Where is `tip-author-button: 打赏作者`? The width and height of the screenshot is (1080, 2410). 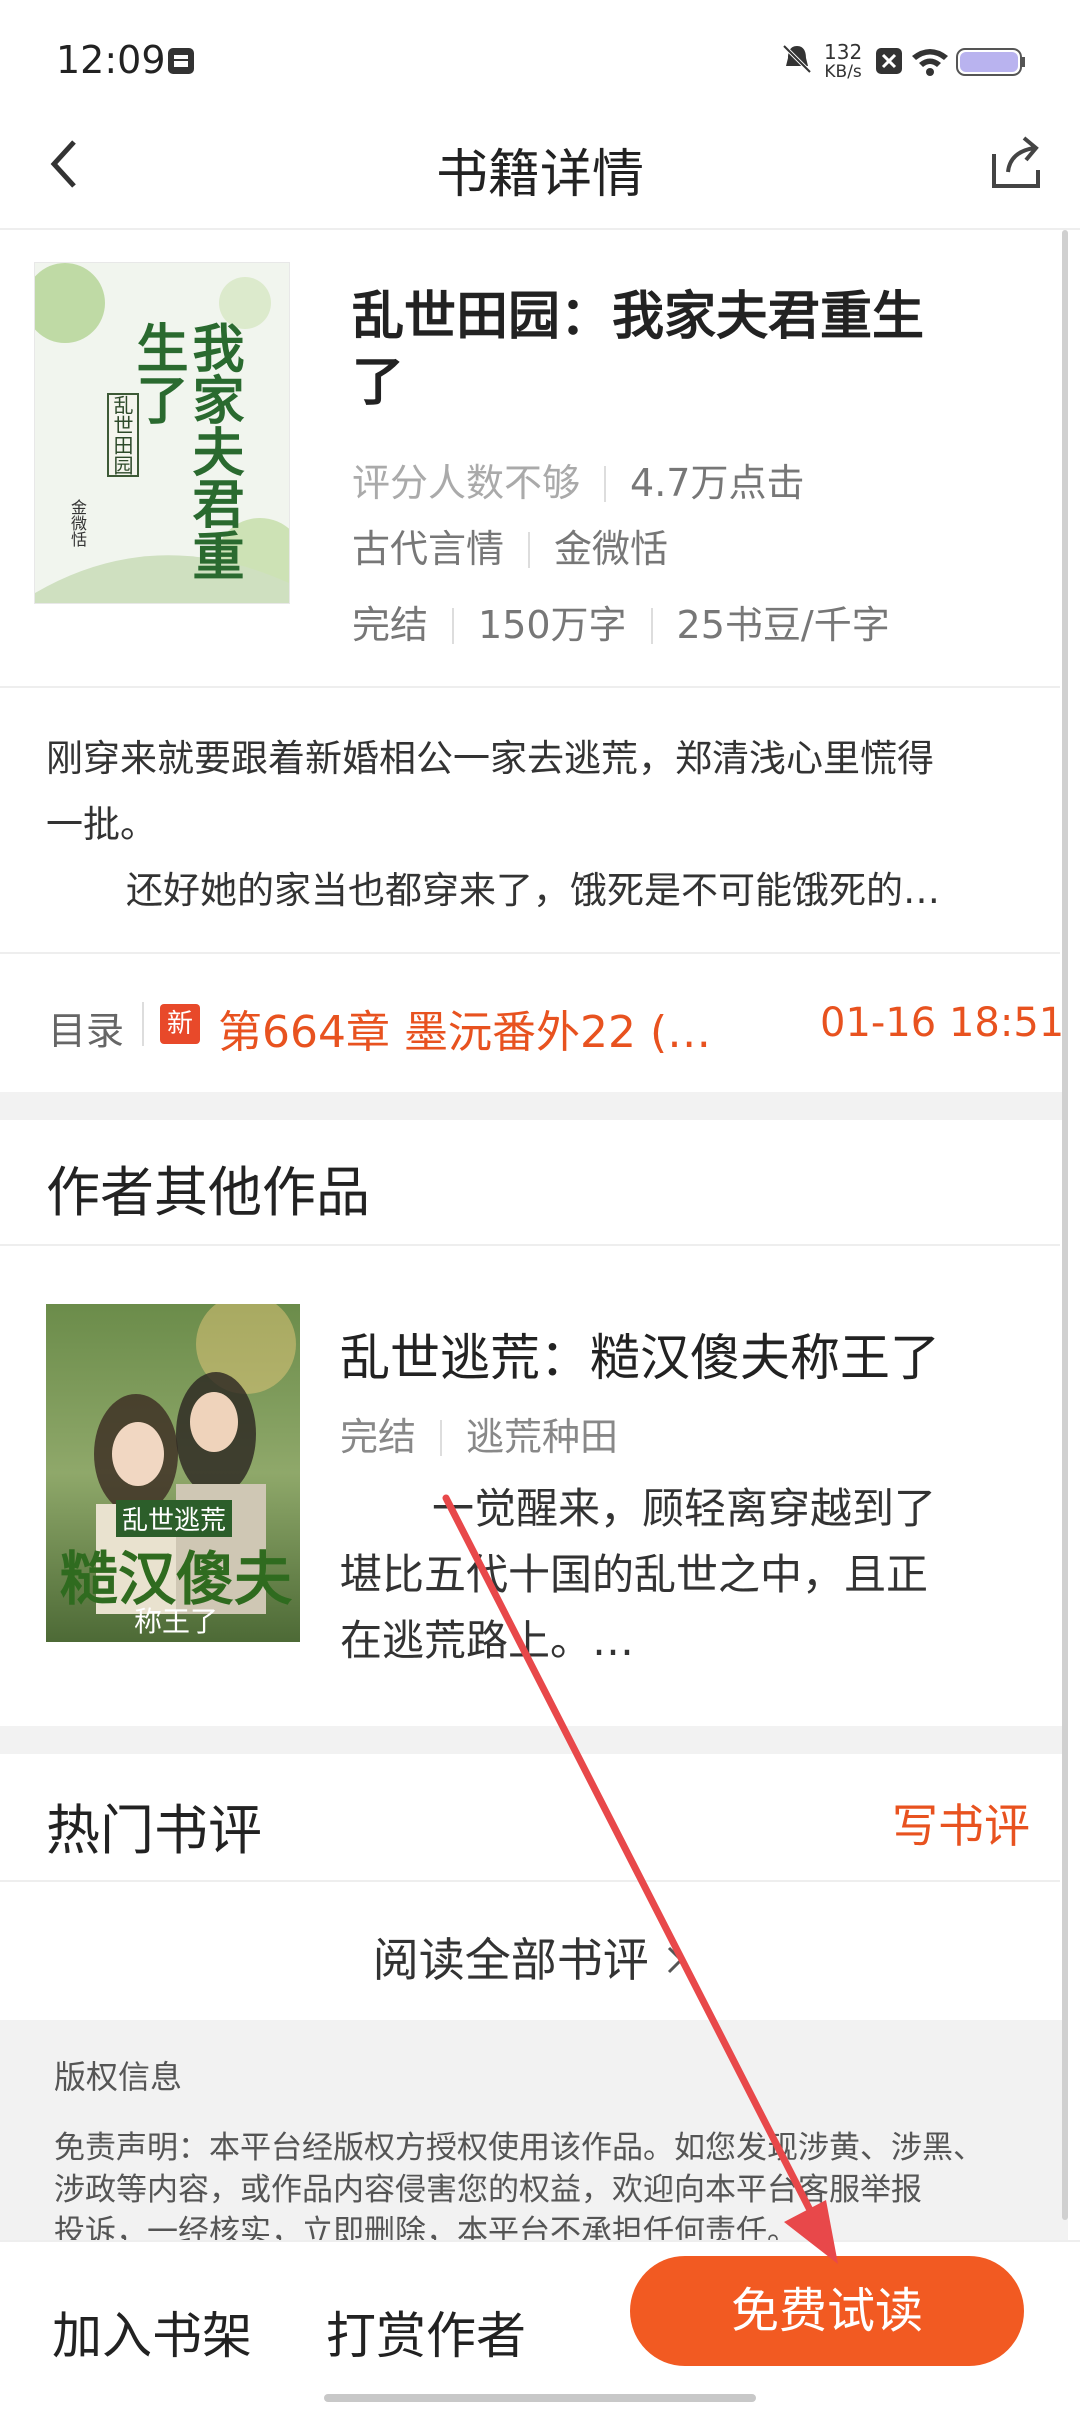
tip-author-button: 打赏作者 is located at coordinates (426, 2332).